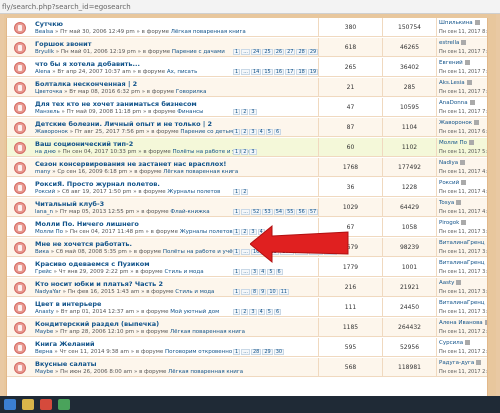 The image size is (500, 413). Describe the element at coordinates (313, 72) in the screenshot. I see `page-link: 19` at that location.